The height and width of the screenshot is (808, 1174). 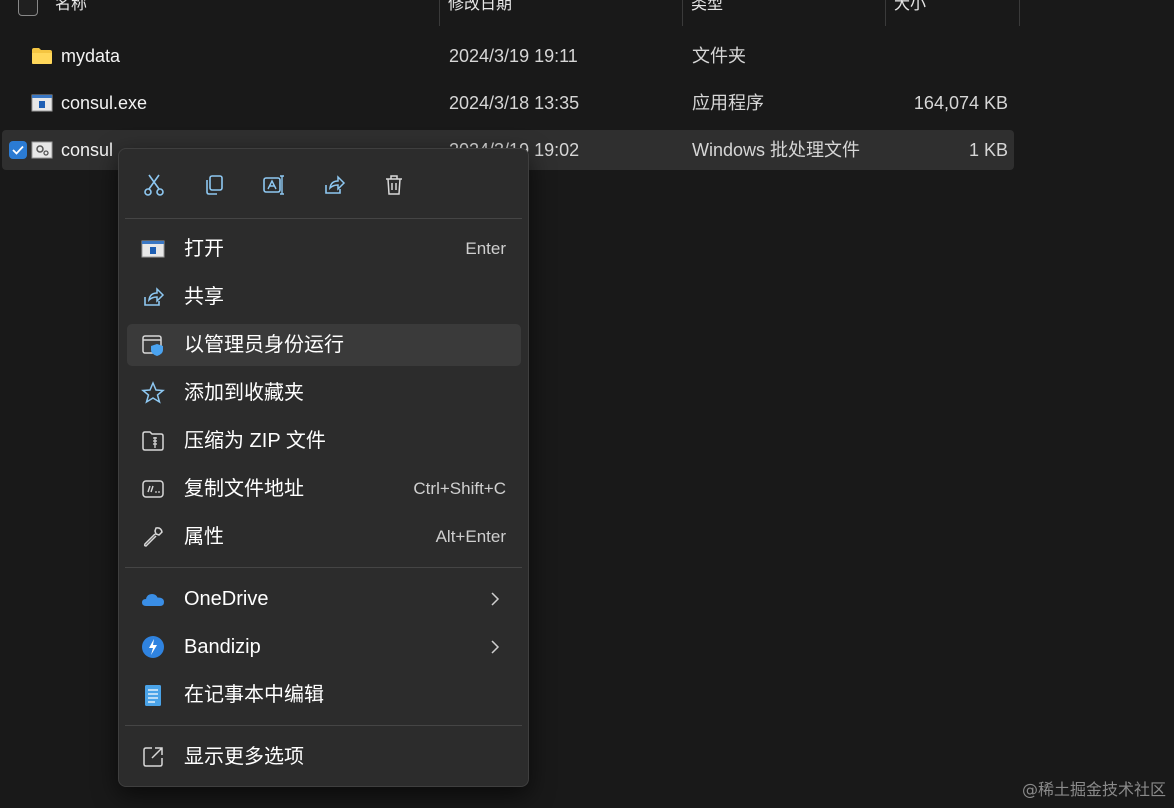 I want to click on menu-item-compress-zip: 压缩为 ZIP 文件, so click(x=324, y=441).